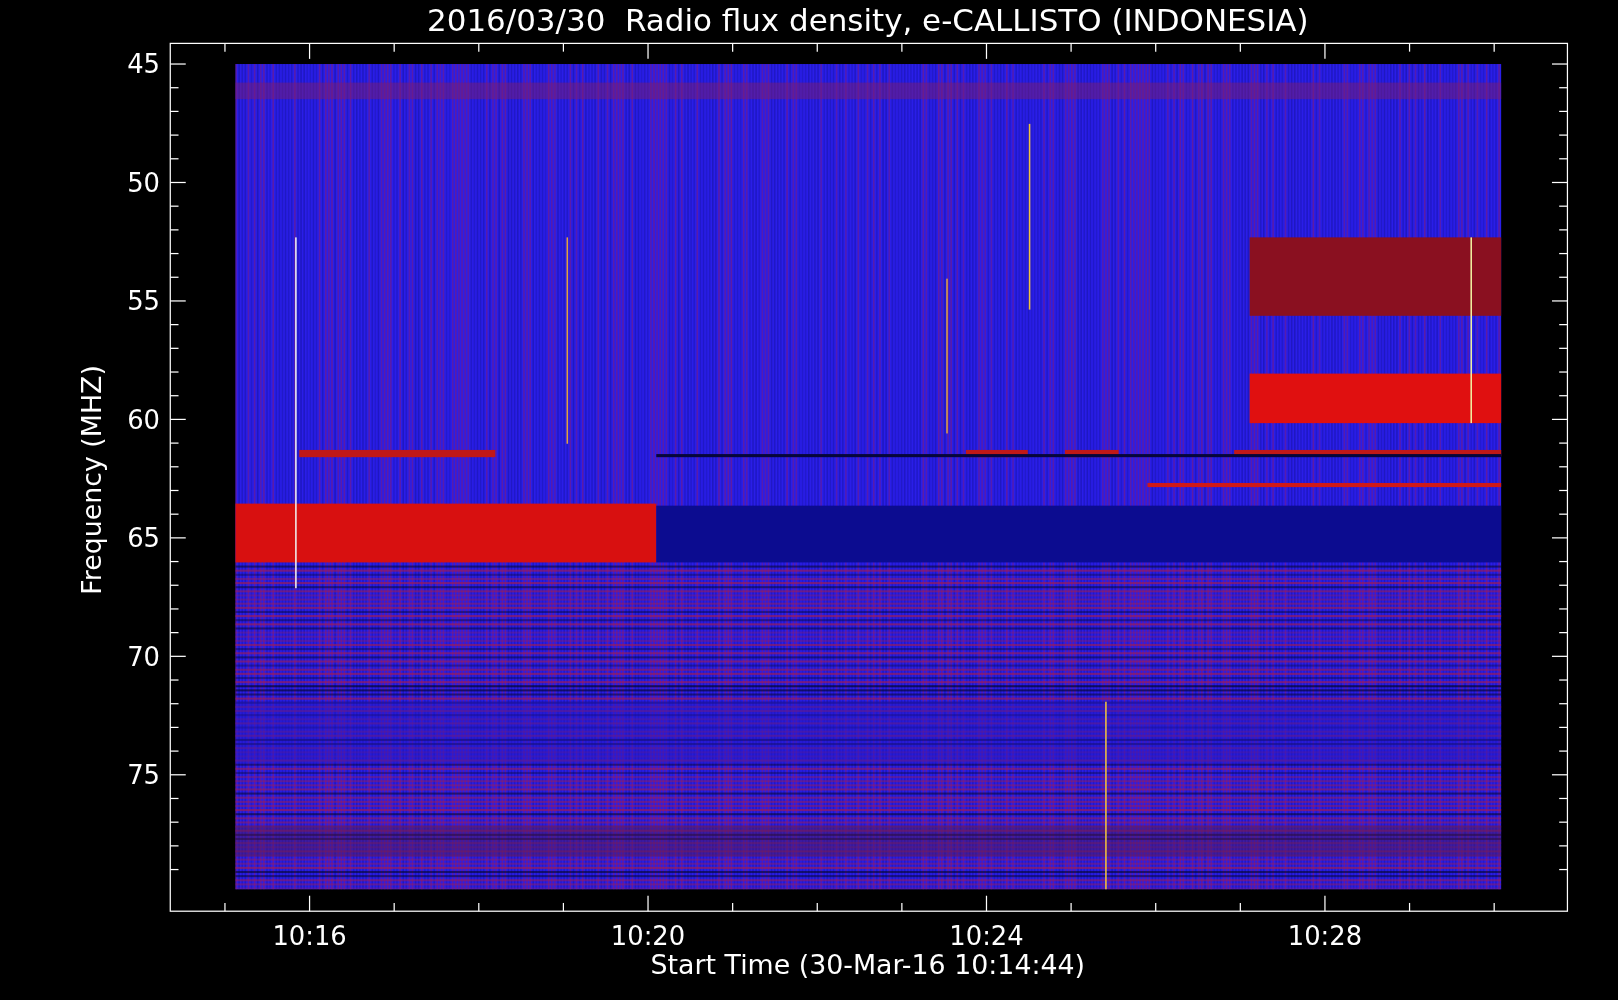  I want to click on tick-label: 65, so click(143, 538).